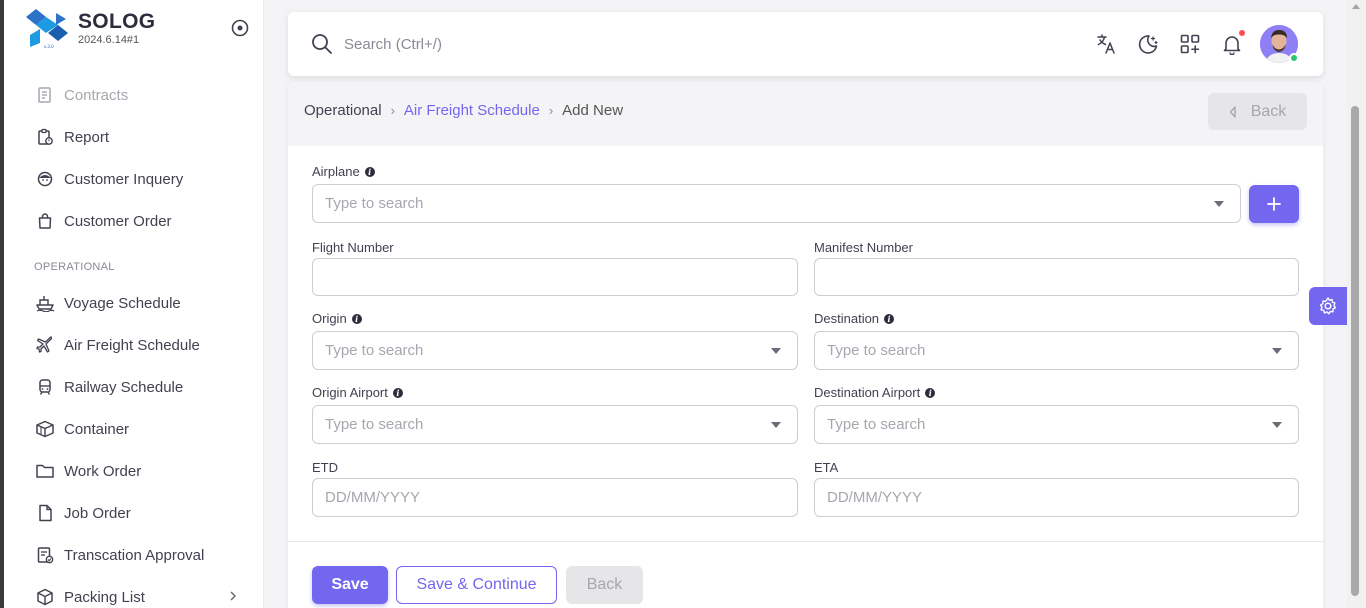 This screenshot has width=1366, height=608. What do you see at coordinates (336, 171) in the screenshot?
I see `airplane-label-text: Airplane` at bounding box center [336, 171].